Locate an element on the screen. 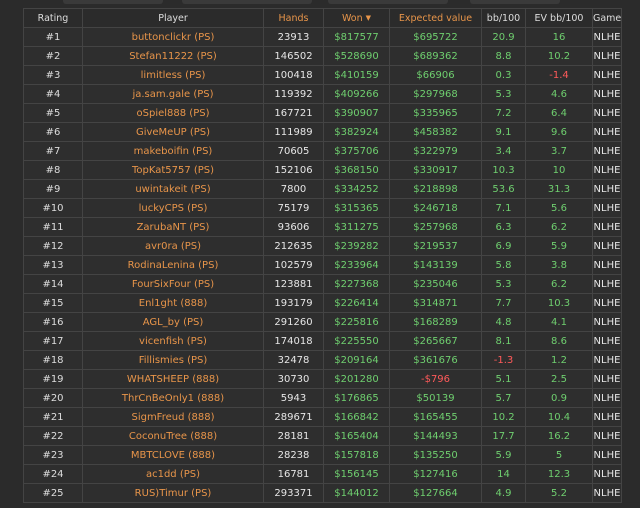 The height and width of the screenshot is (508, 640). ev-bb100-cell: 5.9 is located at coordinates (559, 246).